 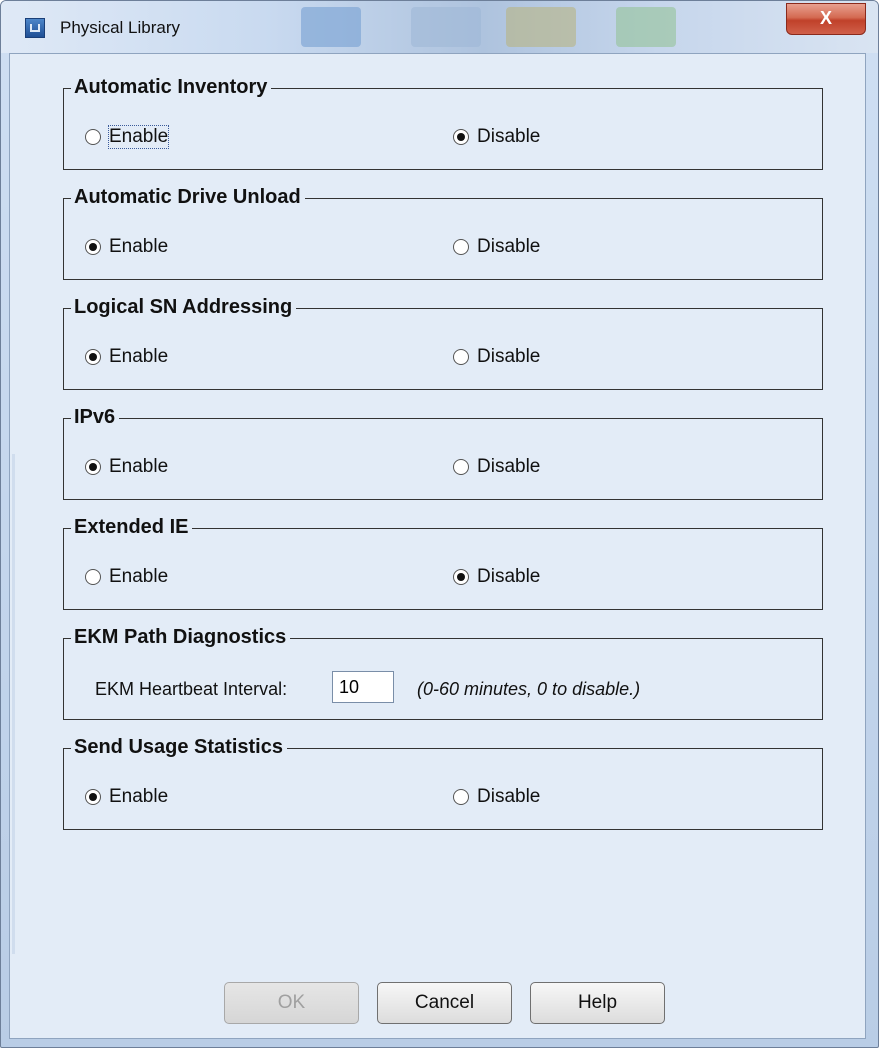 What do you see at coordinates (363, 687) in the screenshot?
I see `ekm-heartbeat-interval-input` at bounding box center [363, 687].